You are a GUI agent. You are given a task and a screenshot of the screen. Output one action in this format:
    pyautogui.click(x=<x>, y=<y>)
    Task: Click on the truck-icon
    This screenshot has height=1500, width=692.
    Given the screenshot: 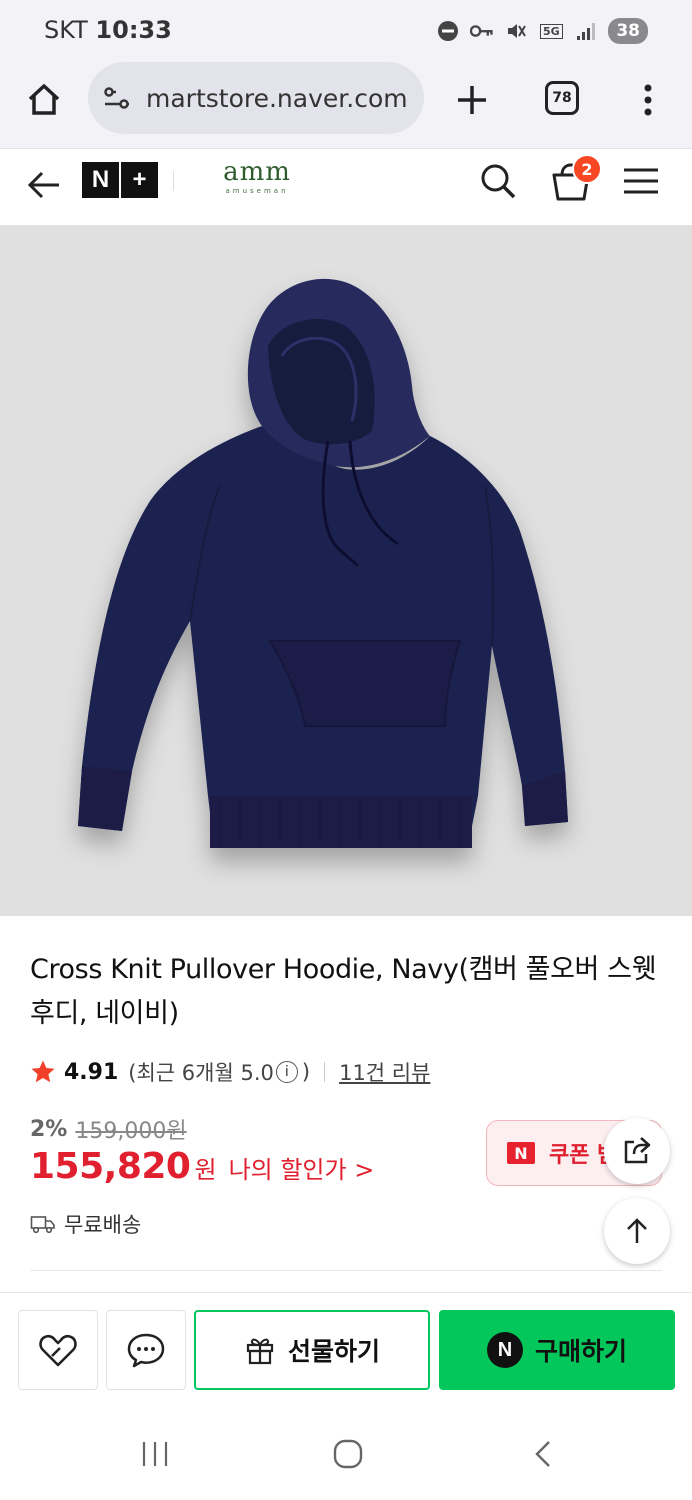 What is the action you would take?
    pyautogui.click(x=42, y=1225)
    